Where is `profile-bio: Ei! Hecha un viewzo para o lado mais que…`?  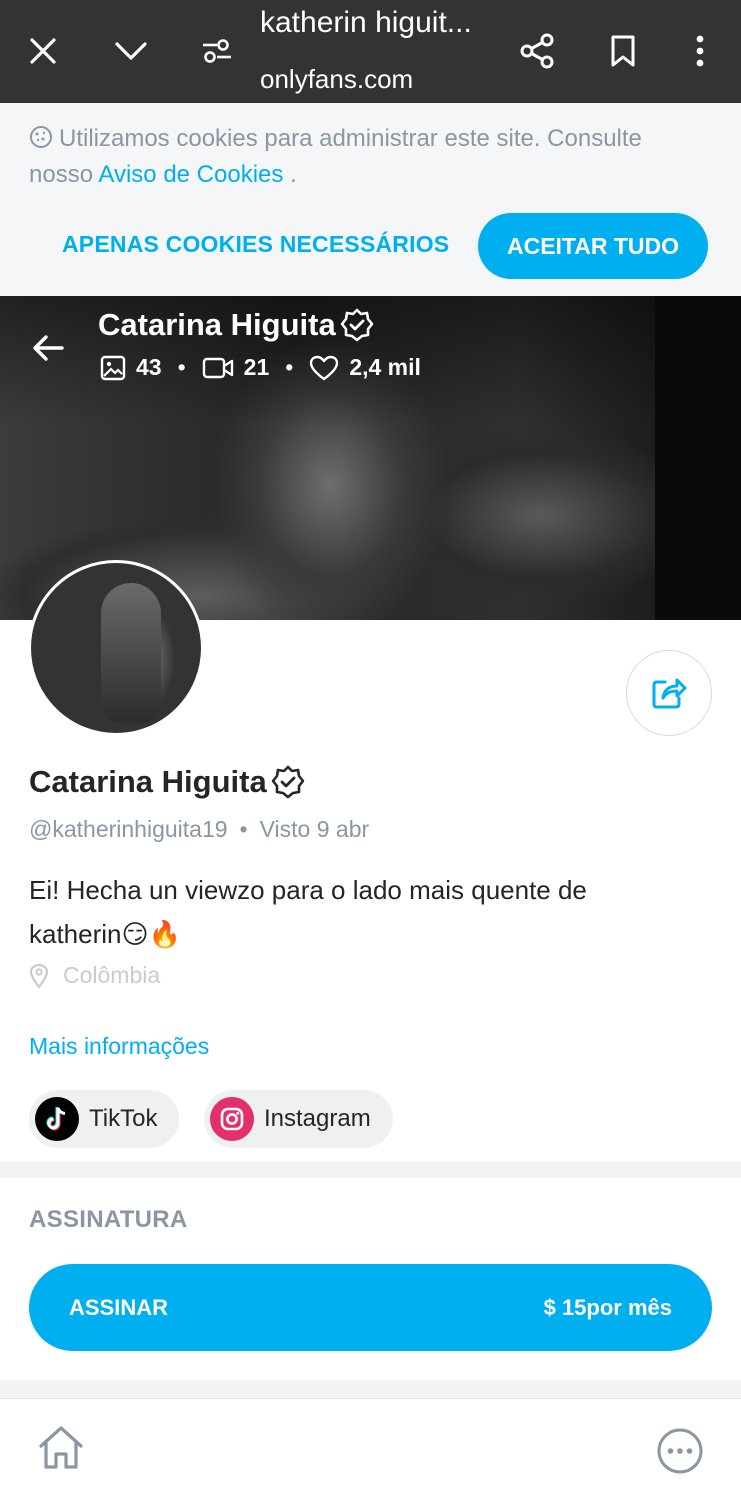
profile-bio: Ei! Hecha un viewzo para o lado mais que… is located at coordinates (369, 912).